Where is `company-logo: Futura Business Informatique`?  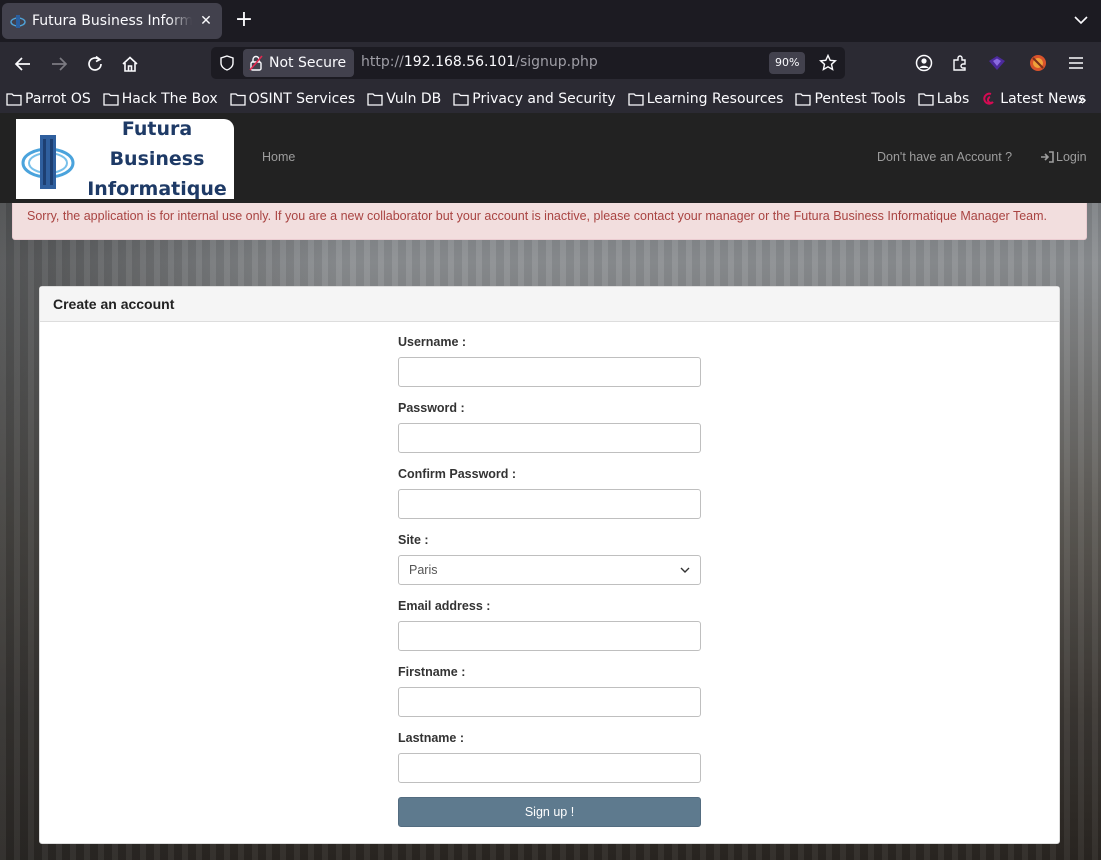 company-logo: Futura Business Informatique is located at coordinates (125, 159).